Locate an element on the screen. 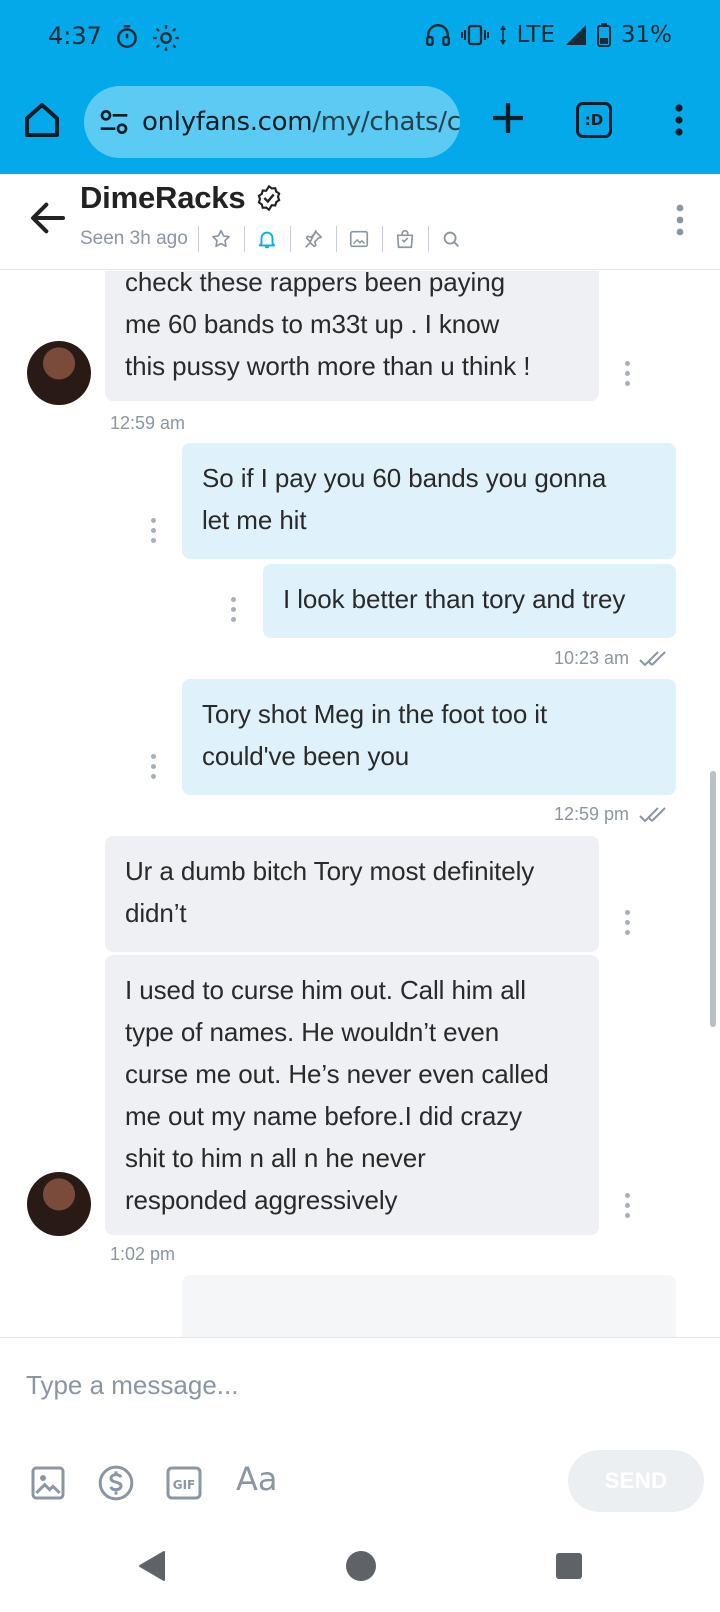 Image resolution: width=720 pixels, height=1612 pixels. url-host: onlyfans.com is located at coordinates (227, 122).